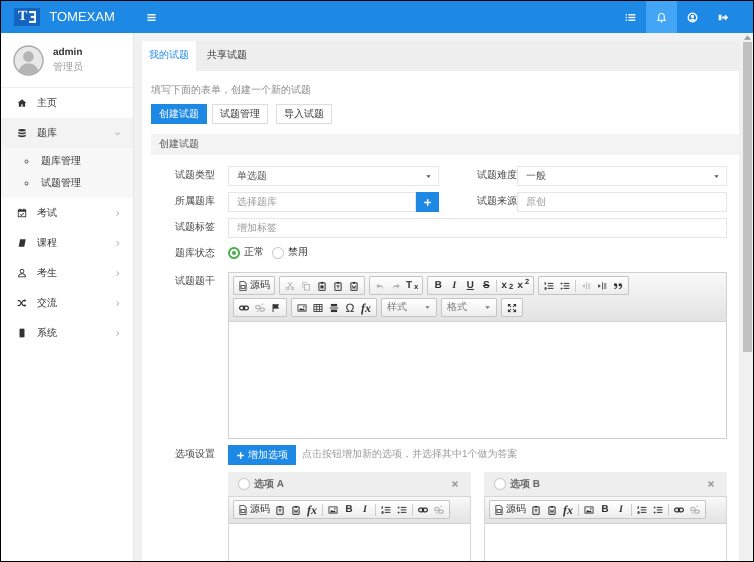  What do you see at coordinates (68, 53) in the screenshot?
I see `user-name: admin` at bounding box center [68, 53].